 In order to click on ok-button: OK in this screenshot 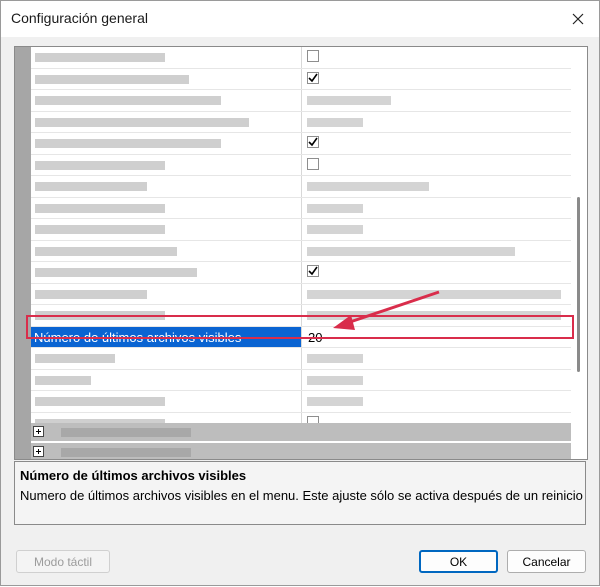, I will do `click(458, 561)`.